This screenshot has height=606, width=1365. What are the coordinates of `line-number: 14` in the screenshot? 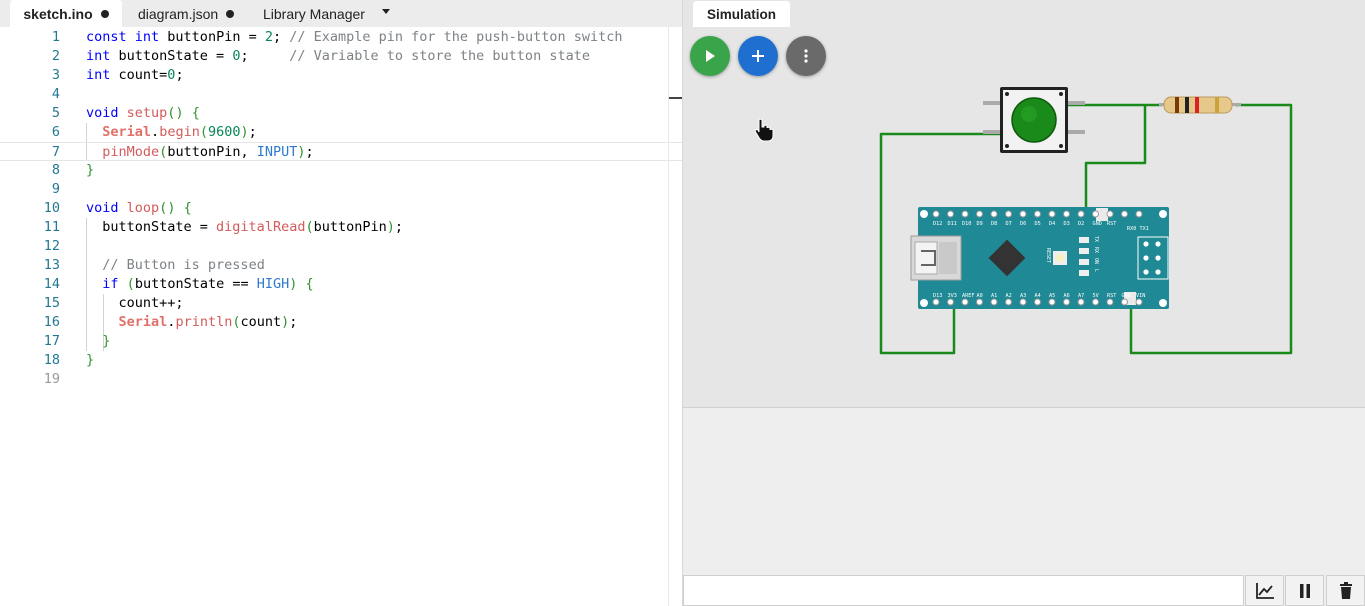 It's located at (51, 284).